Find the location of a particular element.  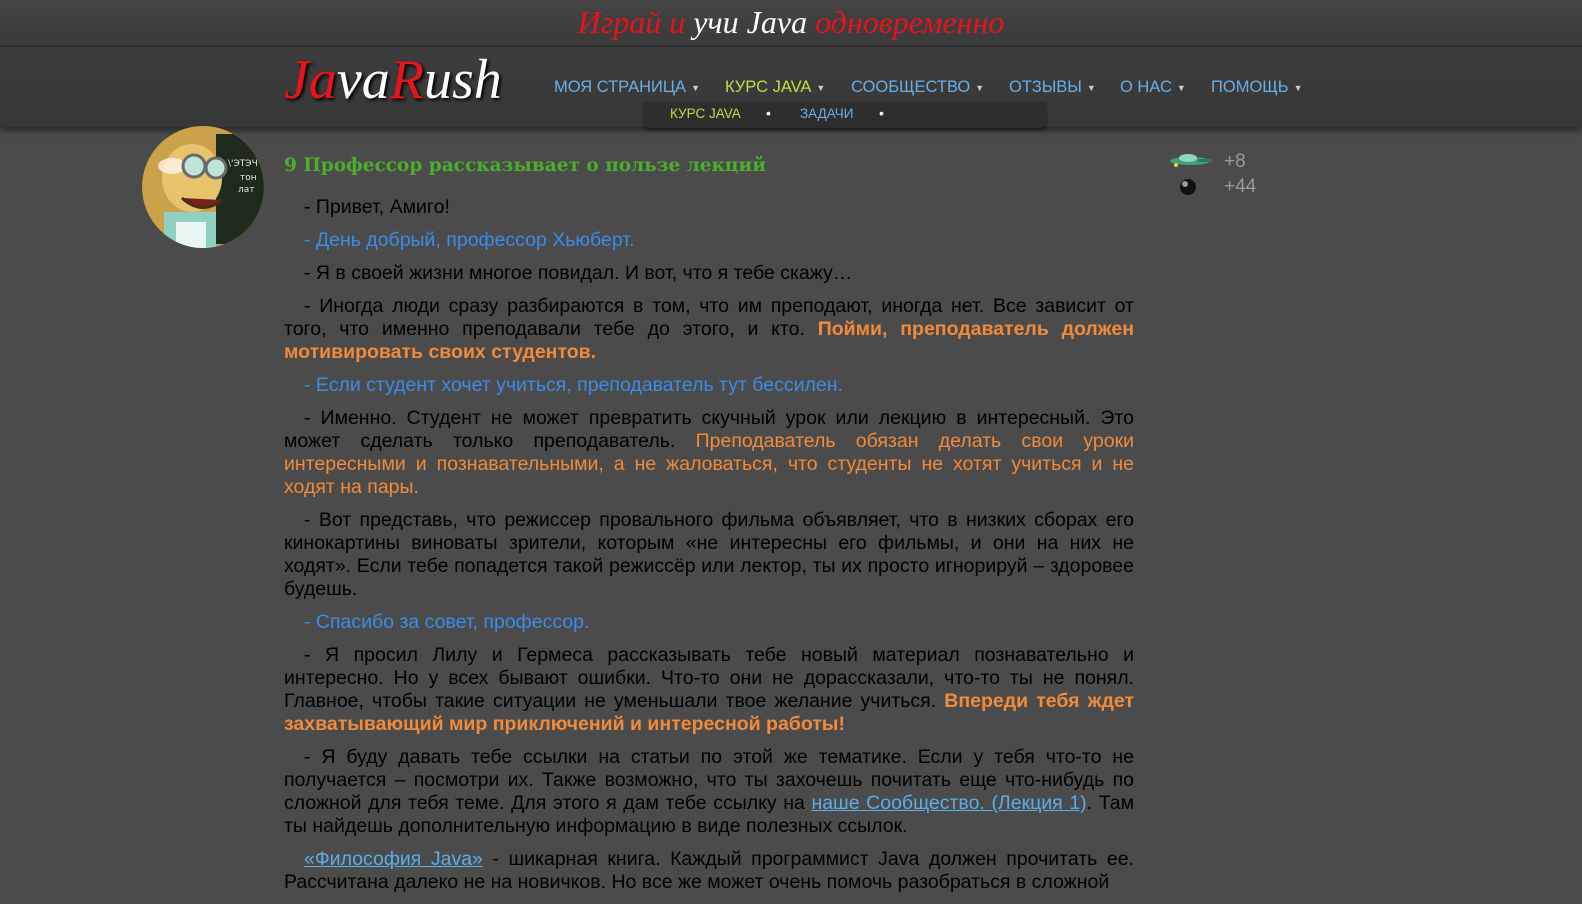

lesson-title: 9 Профессор рассказывает о пользе лекций is located at coordinates (525, 165).